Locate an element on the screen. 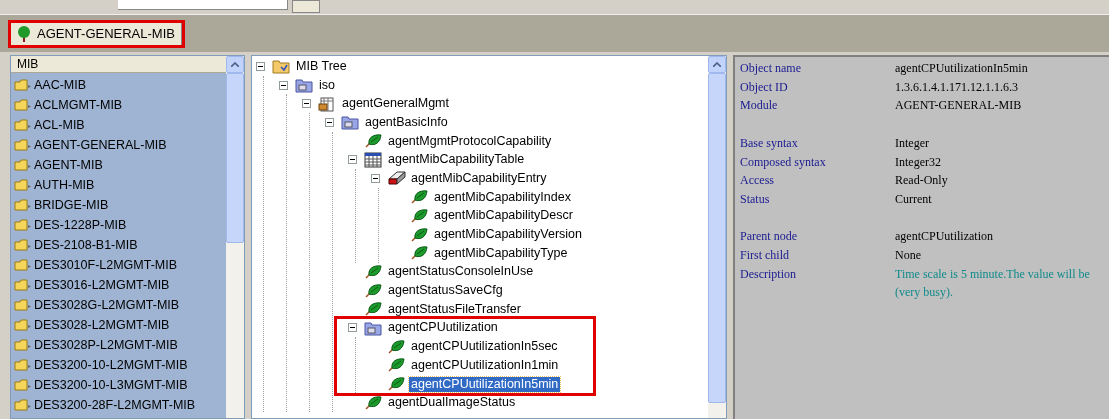  toolbar-field is located at coordinates (203, 5).